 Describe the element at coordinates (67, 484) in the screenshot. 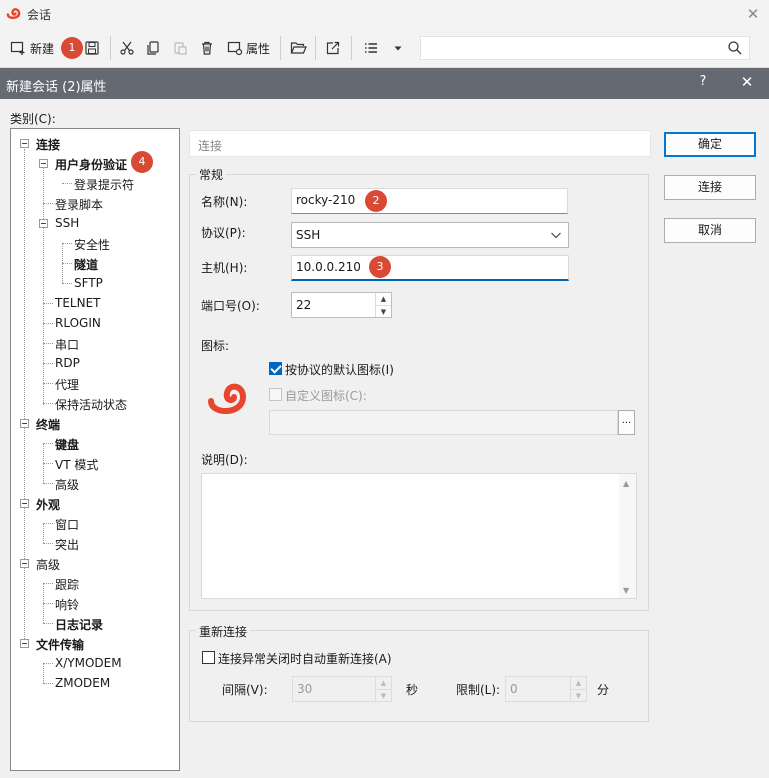

I see `tree-item-terminal-advanced: 高级` at that location.